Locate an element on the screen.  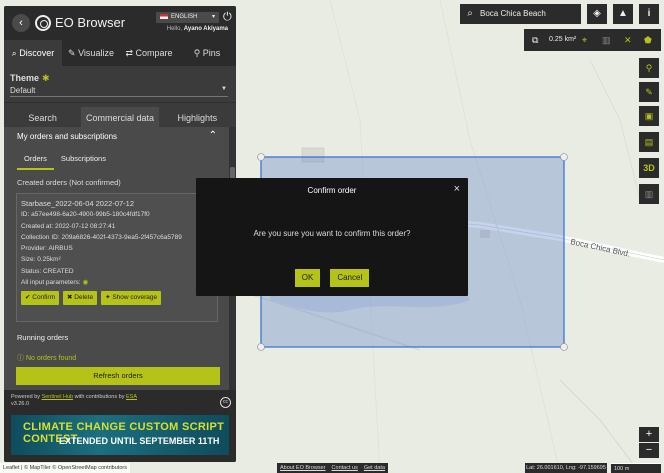
copy-icon: ⧉ is located at coordinates (535, 40).